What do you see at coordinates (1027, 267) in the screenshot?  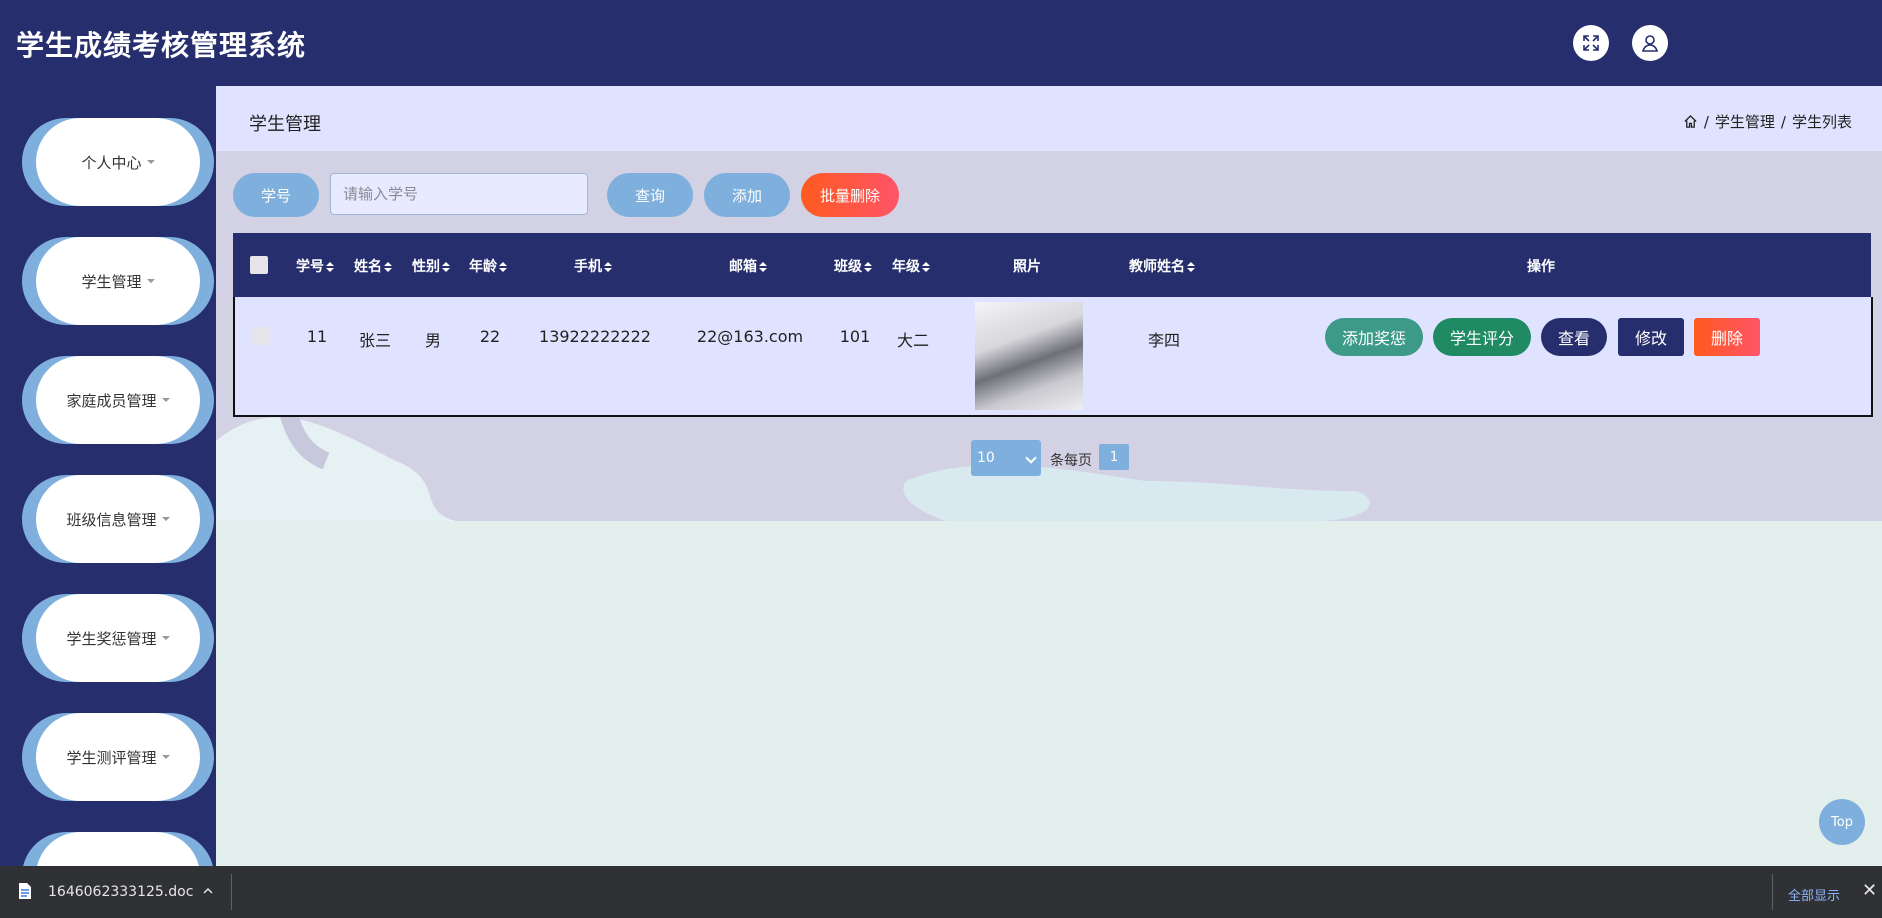 I see `col-header-photo: 照片` at bounding box center [1027, 267].